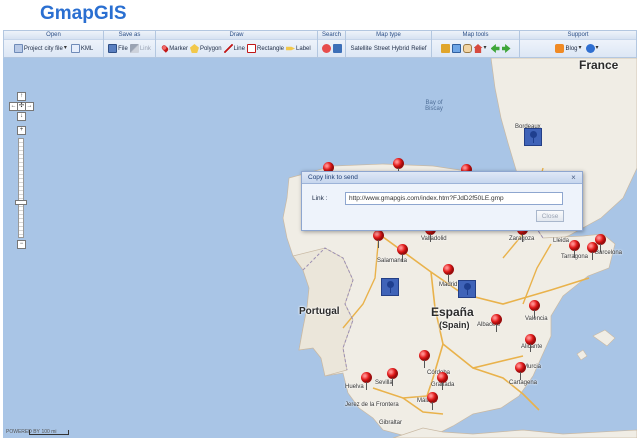 The width and height of the screenshot is (640, 438). Describe the element at coordinates (448, 285) in the screenshot. I see `city-label-madrid: Madrid` at that location.